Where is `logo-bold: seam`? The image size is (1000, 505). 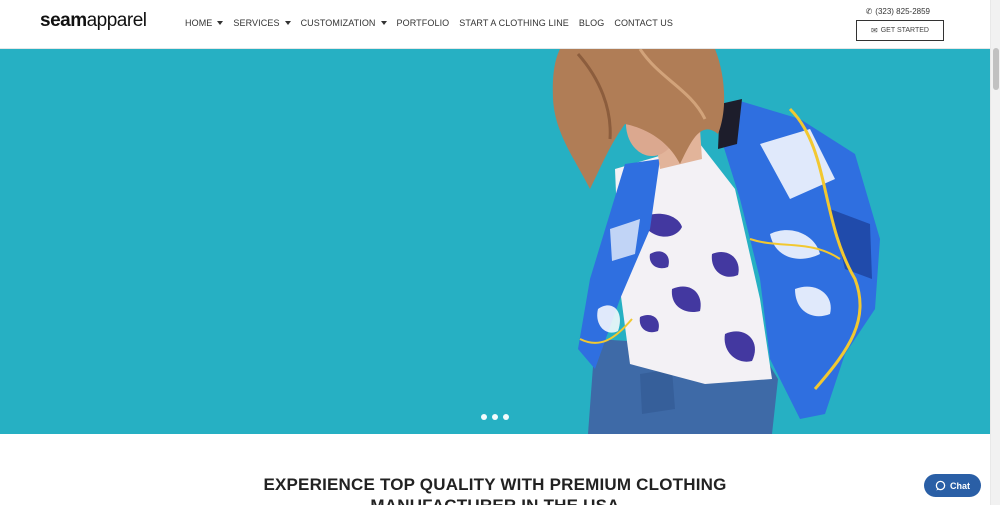
logo-bold: seam is located at coordinates (63, 20).